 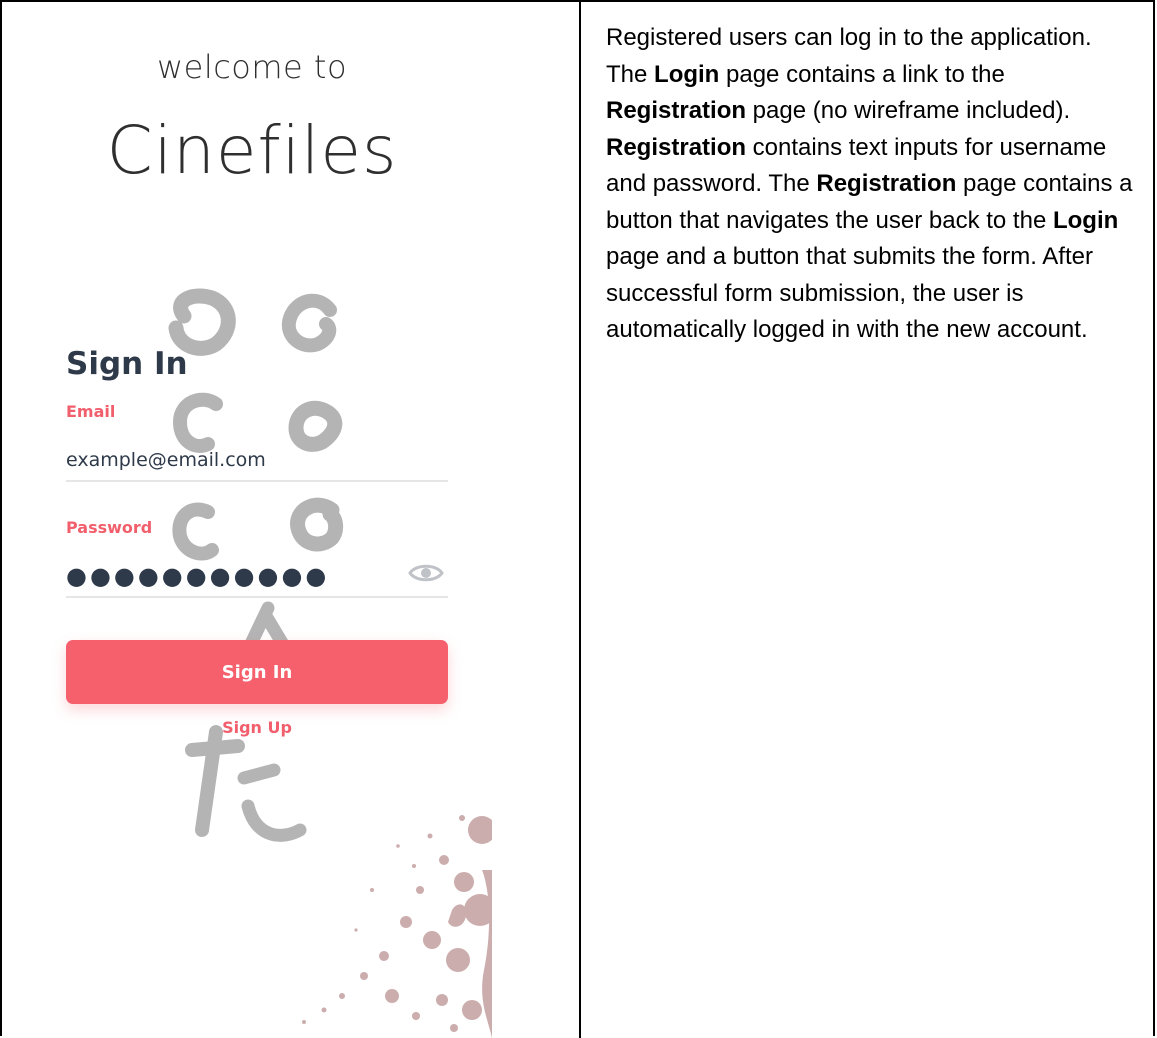 I want to click on password-label: Password, so click(x=109, y=527).